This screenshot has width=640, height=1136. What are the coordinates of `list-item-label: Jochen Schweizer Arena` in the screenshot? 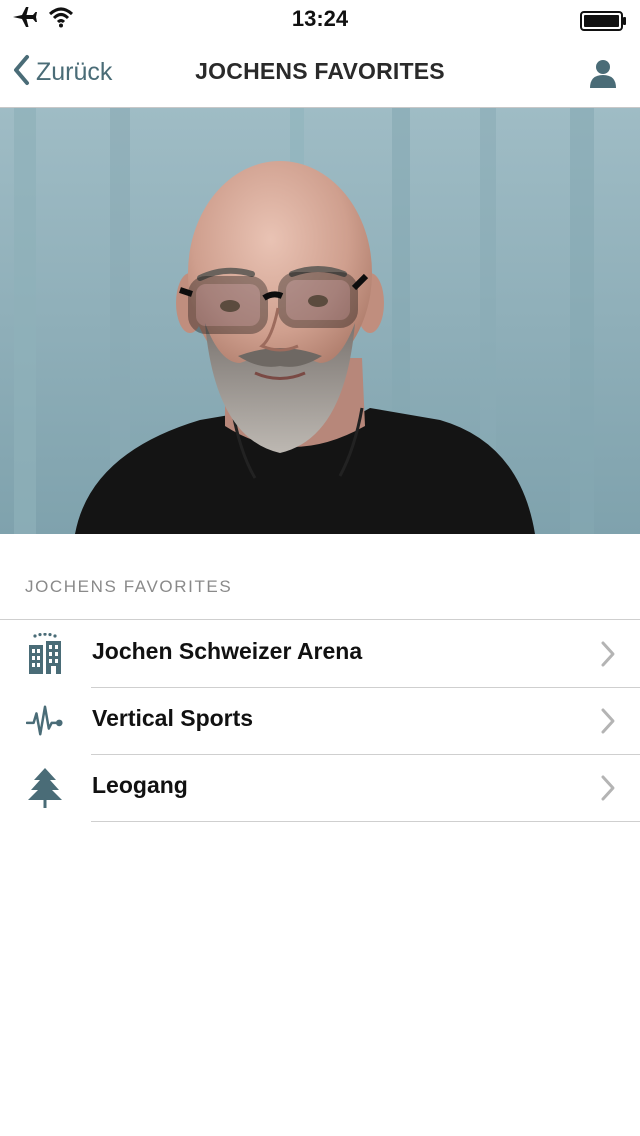 It's located at (227, 651).